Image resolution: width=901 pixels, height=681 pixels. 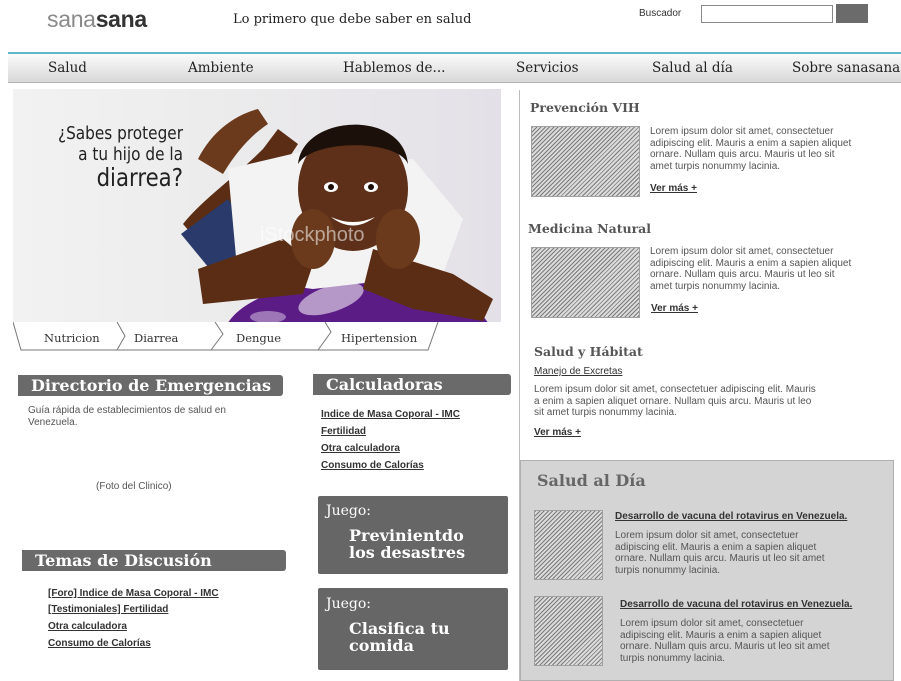 I want to click on medicina-more-link: Ver más +, so click(x=674, y=308).